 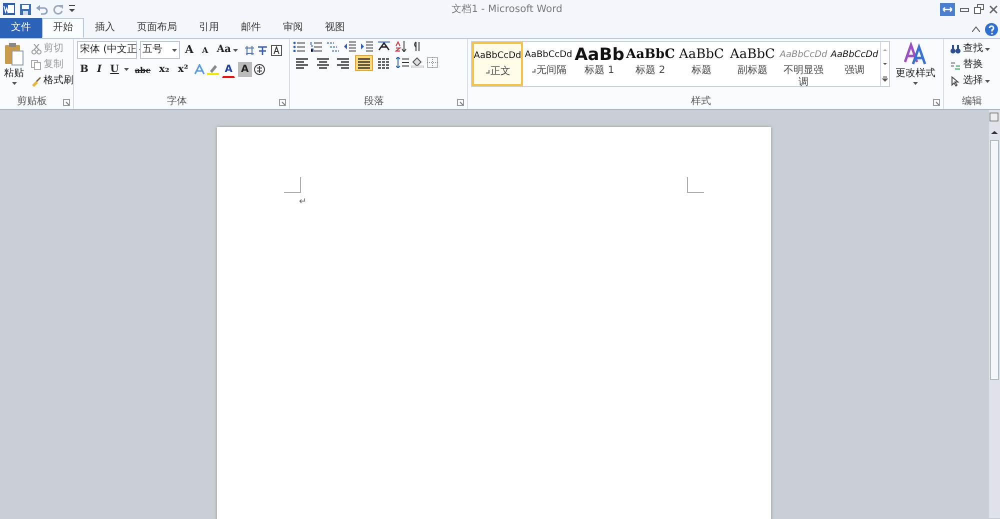 I want to click on clipboard-action-button: 格式刷, so click(x=52, y=81).